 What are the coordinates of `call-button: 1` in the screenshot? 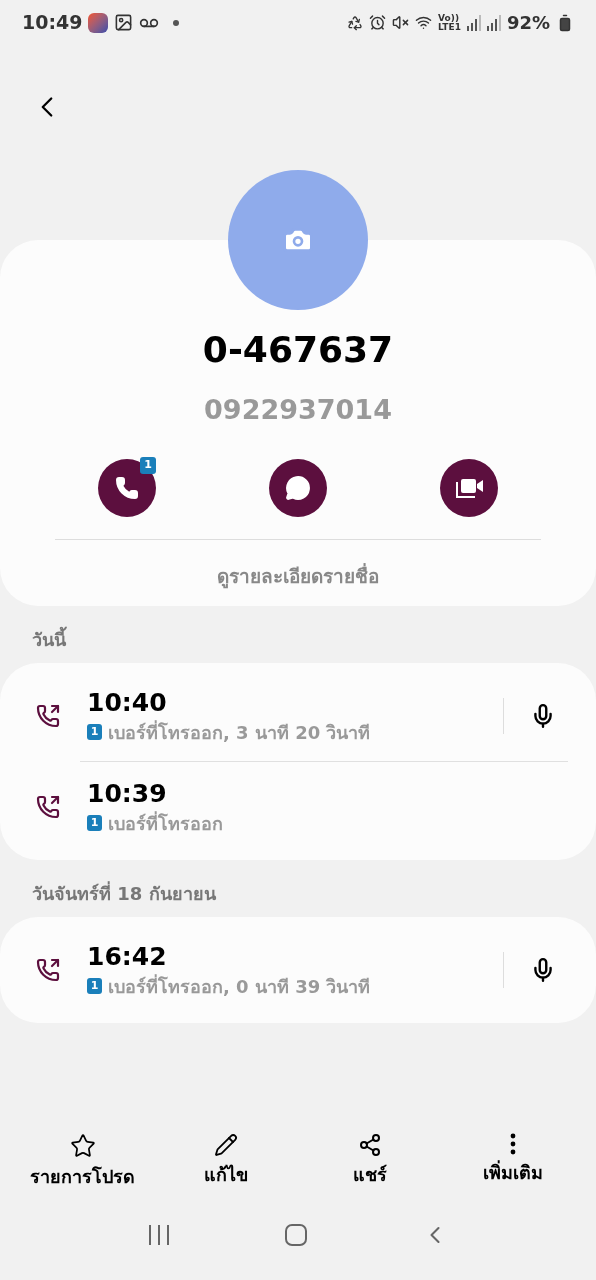 It's located at (127, 487).